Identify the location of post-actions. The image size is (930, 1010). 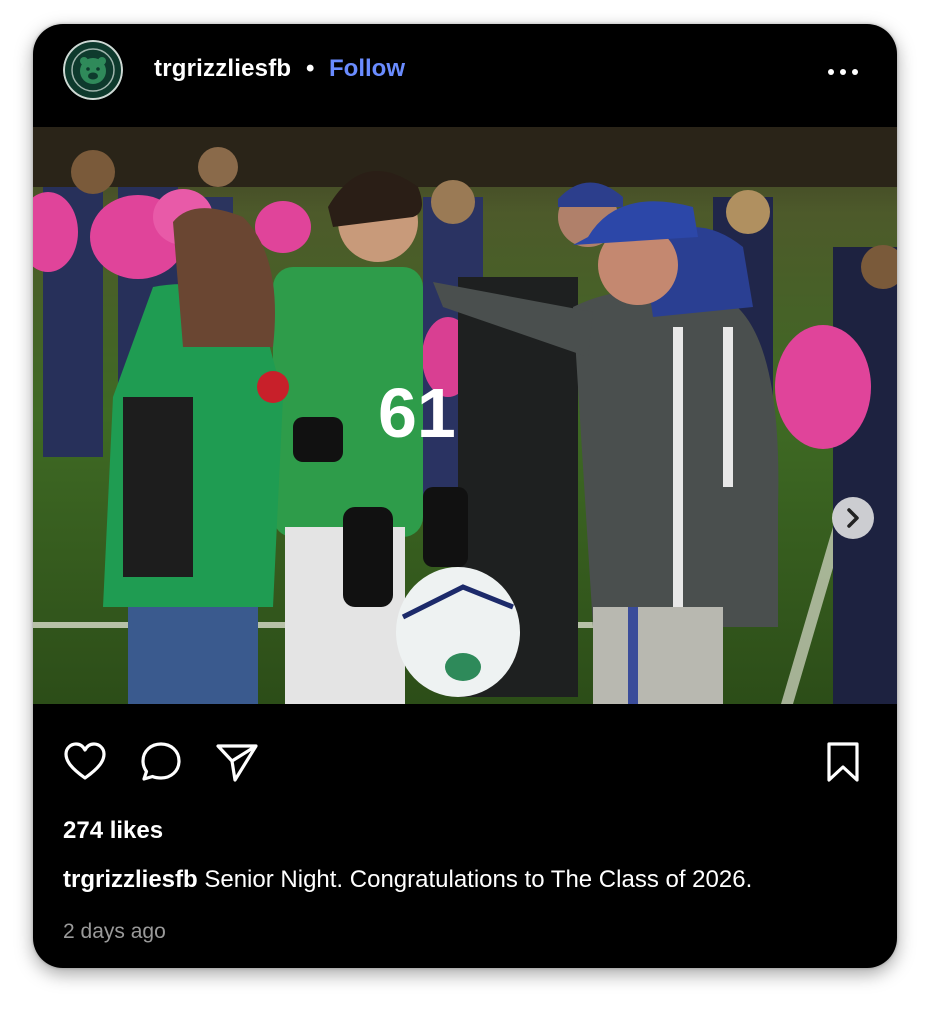
(465, 759).